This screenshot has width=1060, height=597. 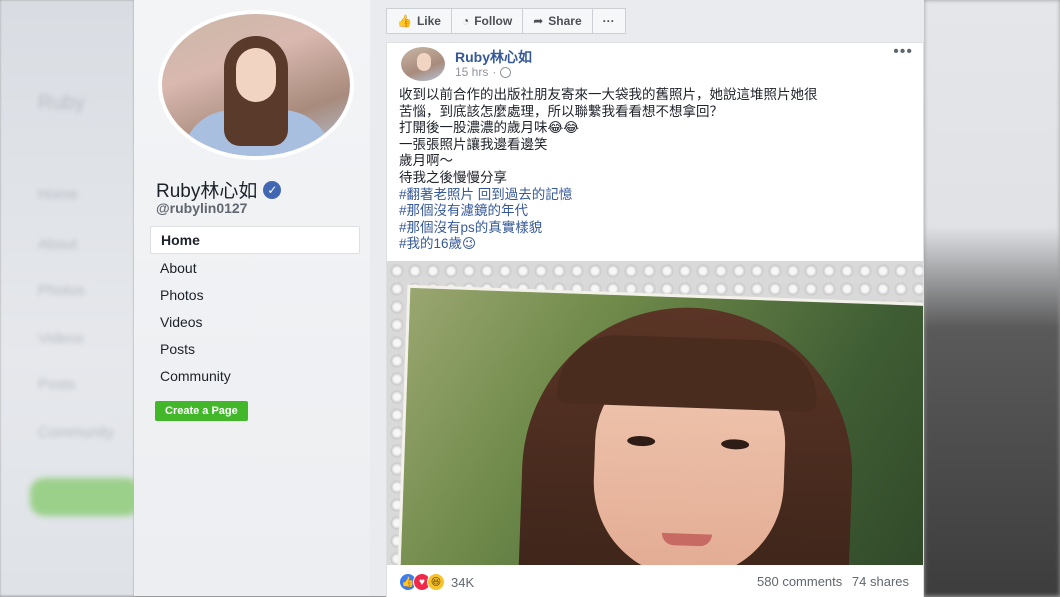 What do you see at coordinates (255, 295) in the screenshot?
I see `nav-item-photos: Photos` at bounding box center [255, 295].